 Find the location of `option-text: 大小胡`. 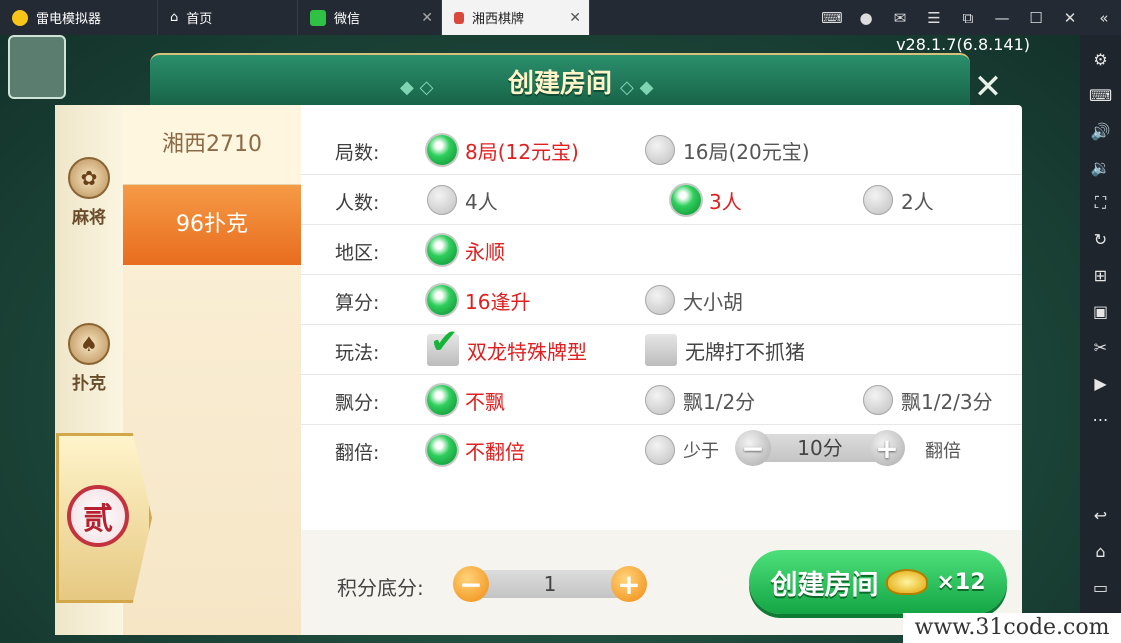

option-text: 大小胡 is located at coordinates (713, 301).